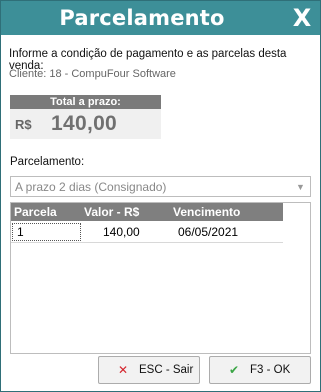 The height and width of the screenshot is (392, 321). Describe the element at coordinates (35, 212) in the screenshot. I see `column-header-parcela: Parcela` at that location.